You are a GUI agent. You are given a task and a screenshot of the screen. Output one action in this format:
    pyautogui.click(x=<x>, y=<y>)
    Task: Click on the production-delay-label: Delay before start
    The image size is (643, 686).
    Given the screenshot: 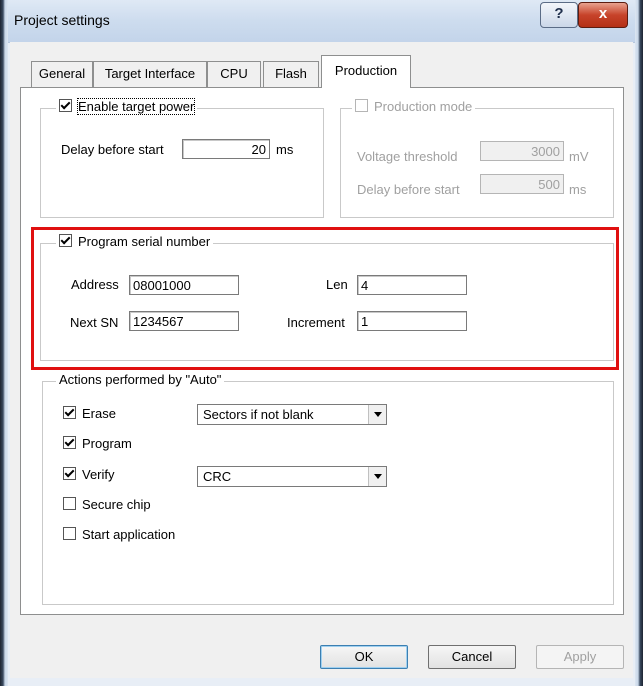 What is the action you would take?
    pyautogui.click(x=408, y=189)
    